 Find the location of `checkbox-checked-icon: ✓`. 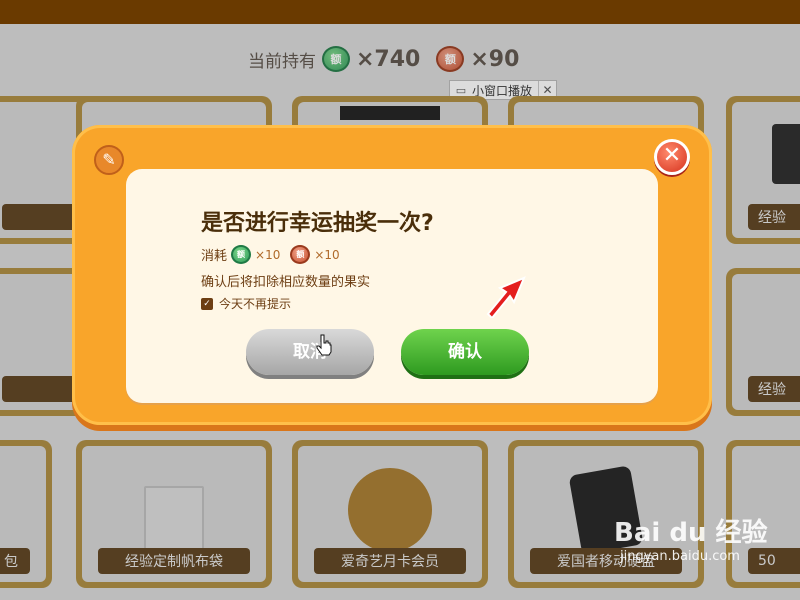

checkbox-checked-icon: ✓ is located at coordinates (207, 303).